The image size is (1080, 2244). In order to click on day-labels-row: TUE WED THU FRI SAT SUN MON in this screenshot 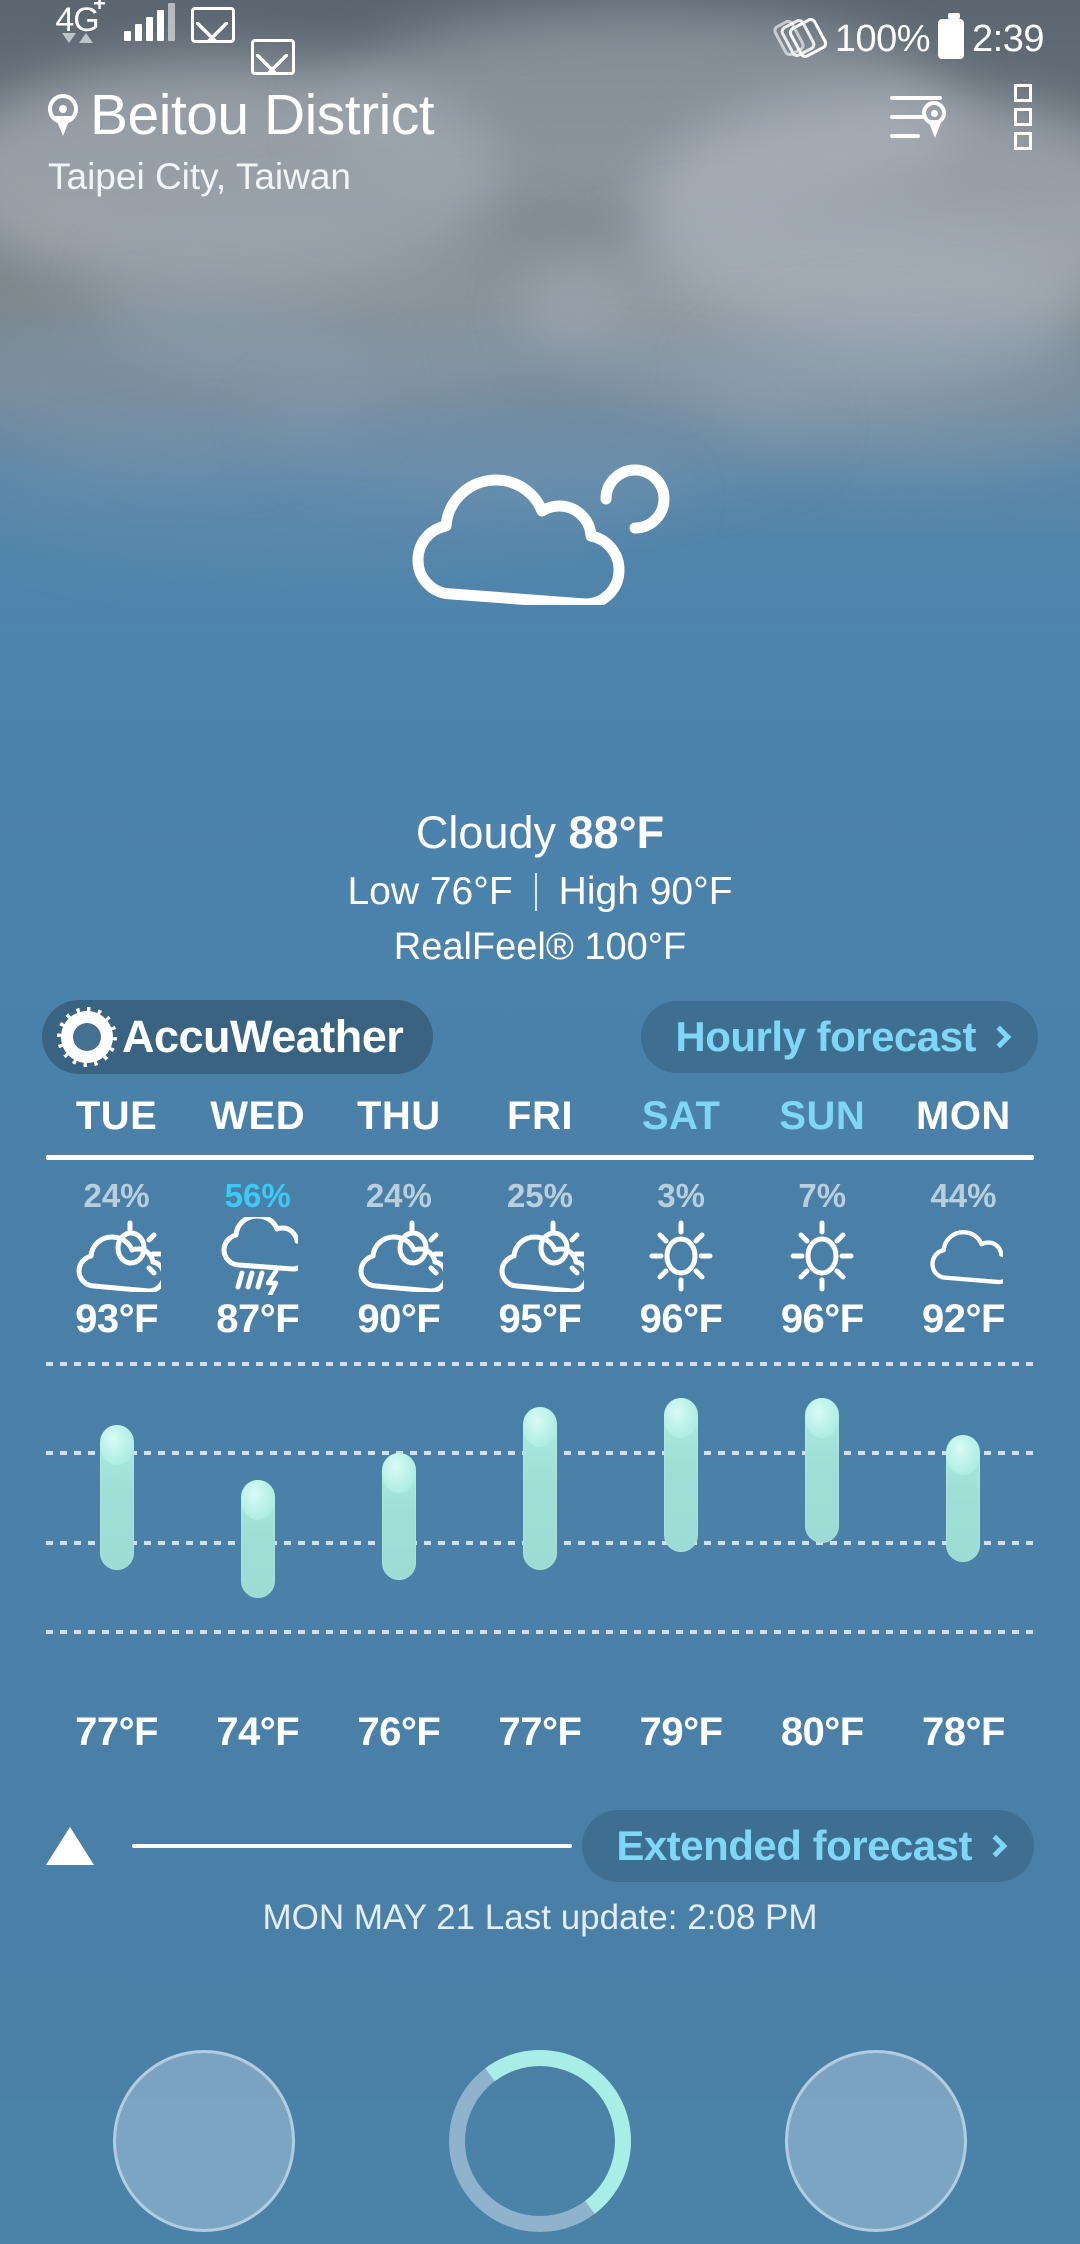, I will do `click(540, 1116)`.